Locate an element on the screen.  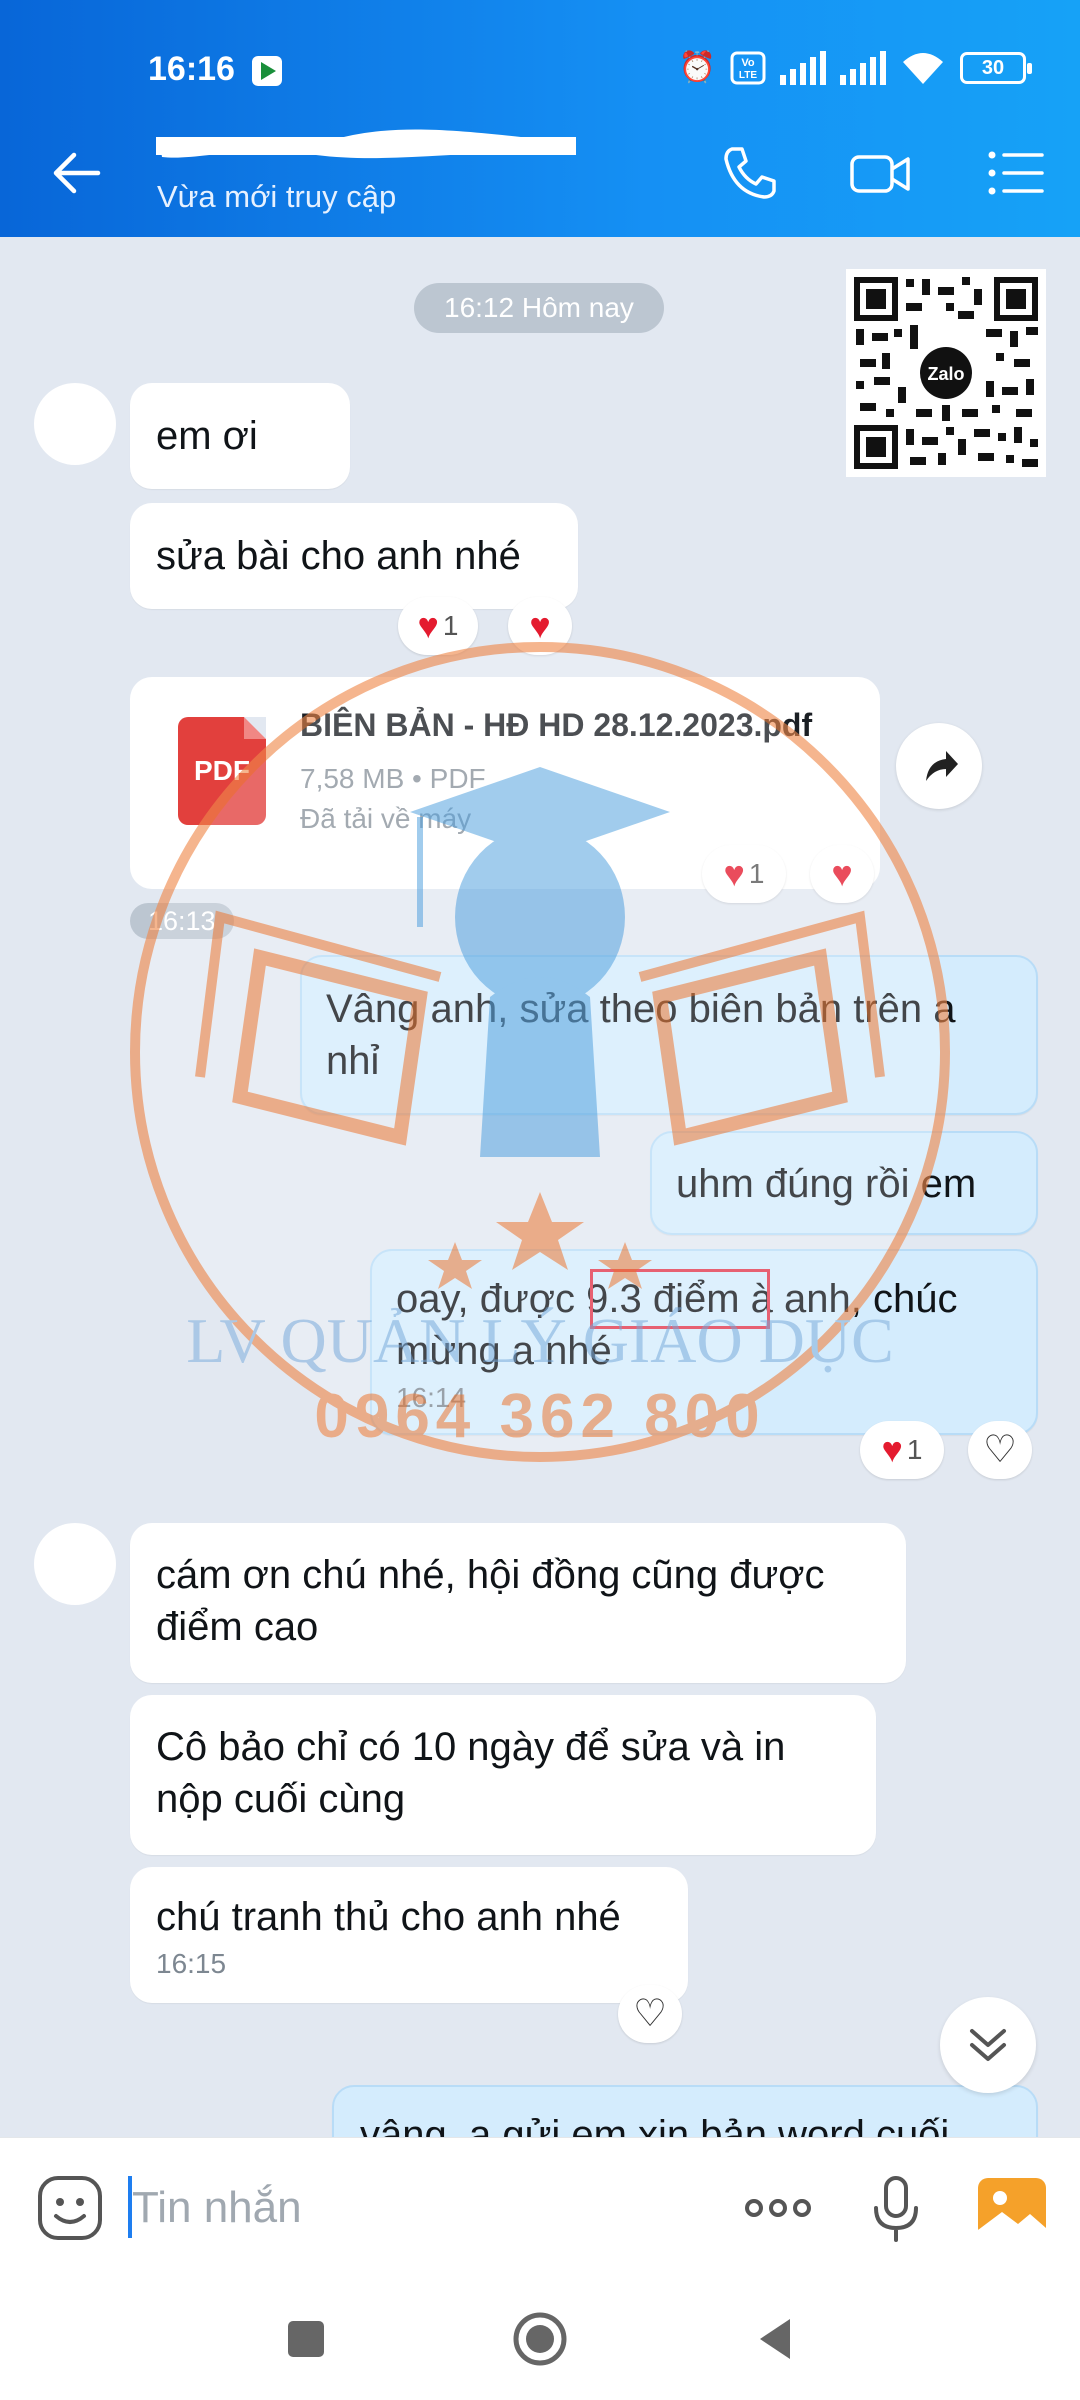
contact-status: Vừa mới truy cập is located at coordinates (277, 196).